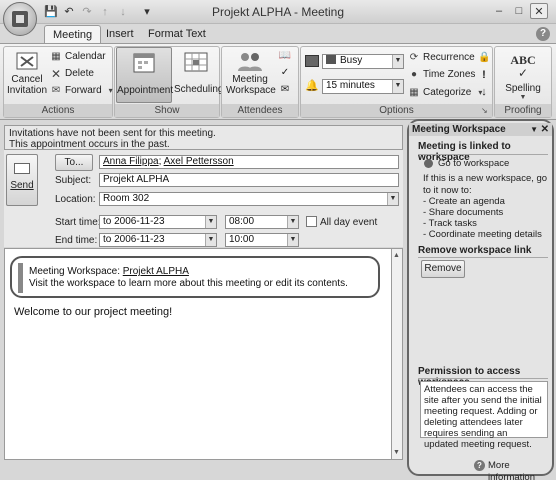  I want to click on checkmark-icon: ✓, so click(523, 73).